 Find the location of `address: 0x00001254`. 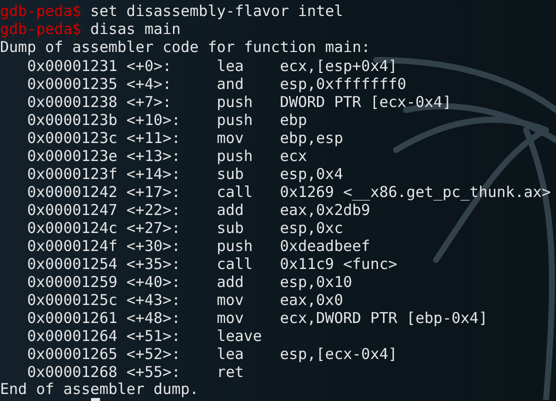

address: 0x00001254 is located at coordinates (72, 264).